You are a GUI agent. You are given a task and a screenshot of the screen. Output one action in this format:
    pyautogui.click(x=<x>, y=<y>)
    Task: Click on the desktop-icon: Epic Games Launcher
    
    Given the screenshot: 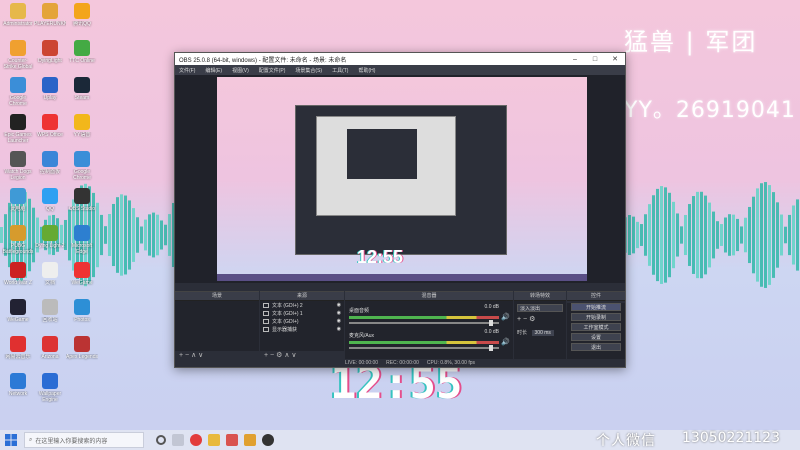 What is the action you would take?
    pyautogui.click(x=18, y=129)
    